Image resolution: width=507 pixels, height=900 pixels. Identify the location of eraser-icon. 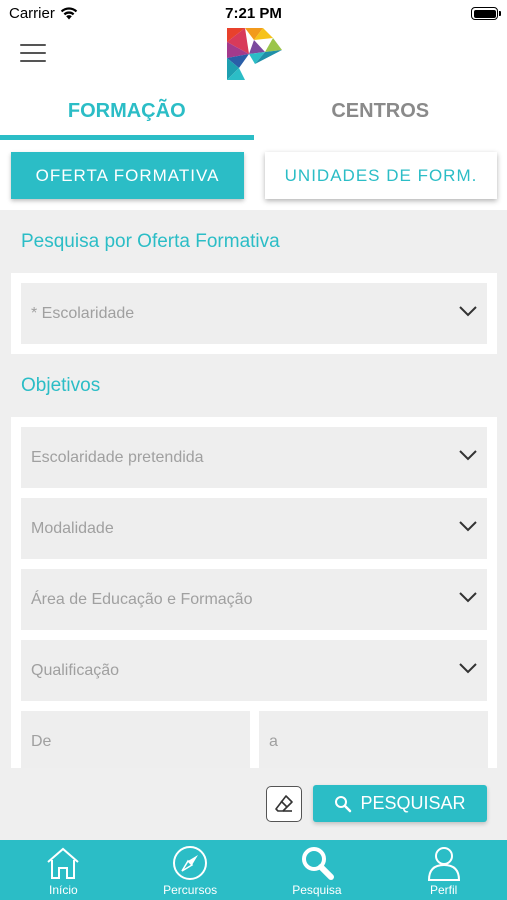
(284, 803).